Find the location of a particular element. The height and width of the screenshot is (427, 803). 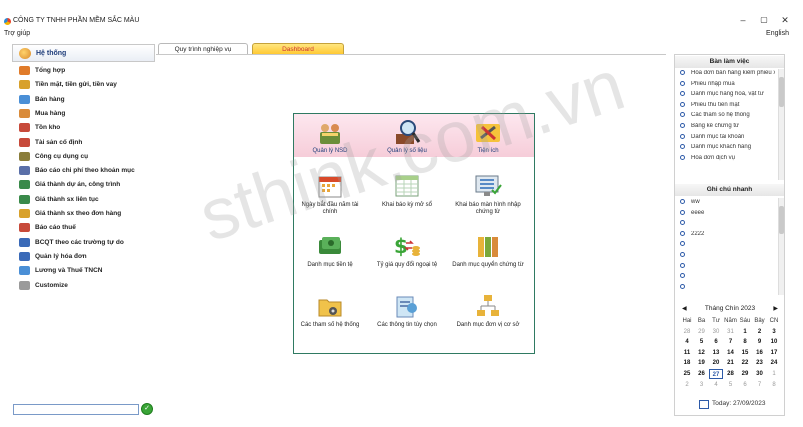

notes-scroll-thumb is located at coordinates (781, 220).